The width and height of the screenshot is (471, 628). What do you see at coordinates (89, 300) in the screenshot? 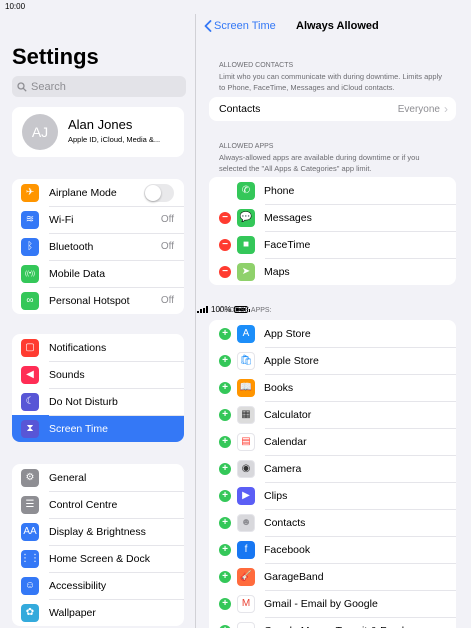
I see `sidebar-item-label: Personal Hotspot` at bounding box center [89, 300].